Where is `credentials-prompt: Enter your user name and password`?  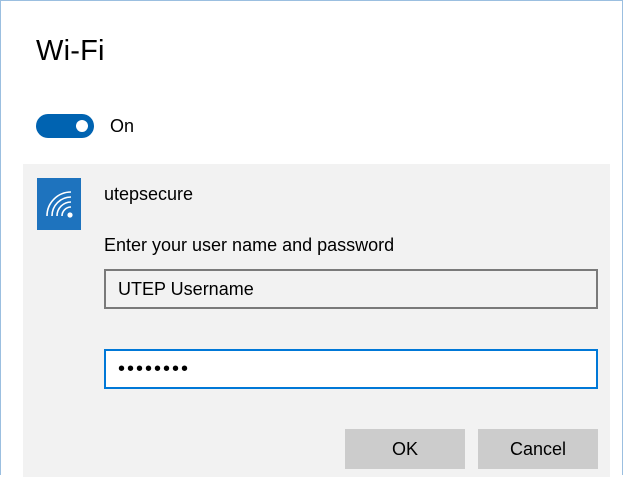 credentials-prompt: Enter your user name and password is located at coordinates (249, 245).